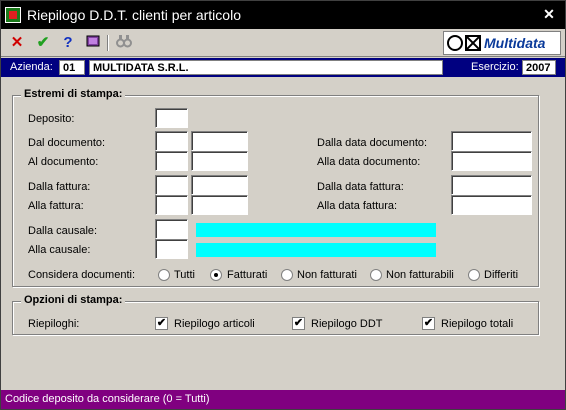  I want to click on alla-data-fattura-label: Alla data fattura:, so click(357, 206).